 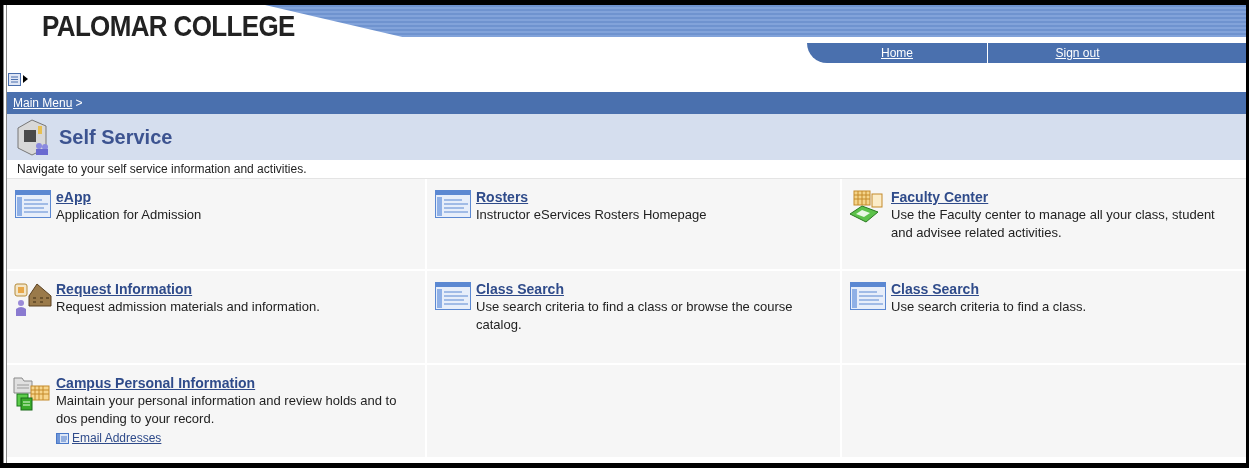 What do you see at coordinates (1077, 53) in the screenshot?
I see `nav-link: Sign out` at bounding box center [1077, 53].